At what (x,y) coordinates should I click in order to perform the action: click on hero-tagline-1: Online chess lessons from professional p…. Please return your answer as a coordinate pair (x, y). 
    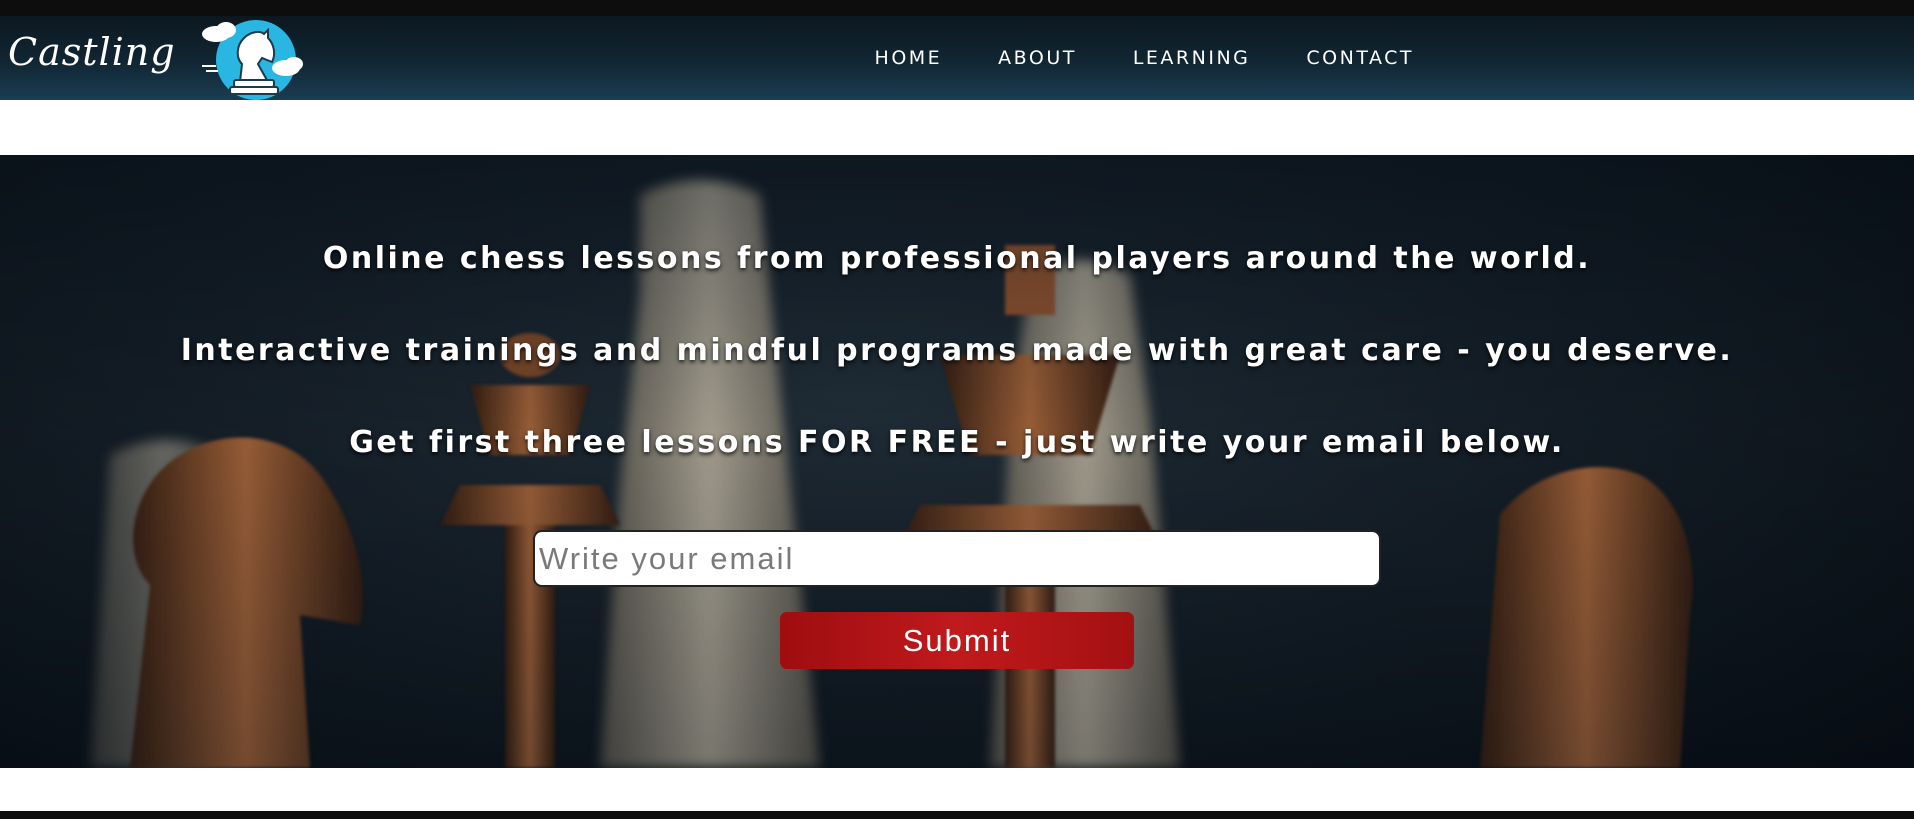
    Looking at the image, I should click on (957, 258).